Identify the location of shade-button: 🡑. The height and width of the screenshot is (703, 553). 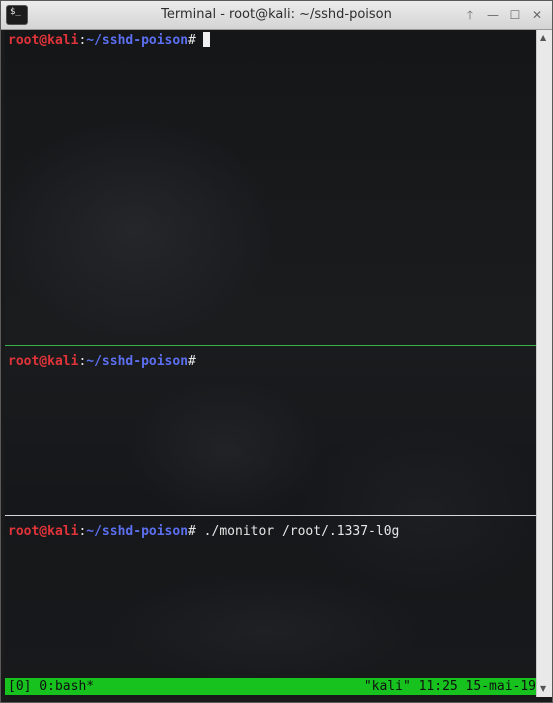
(470, 15).